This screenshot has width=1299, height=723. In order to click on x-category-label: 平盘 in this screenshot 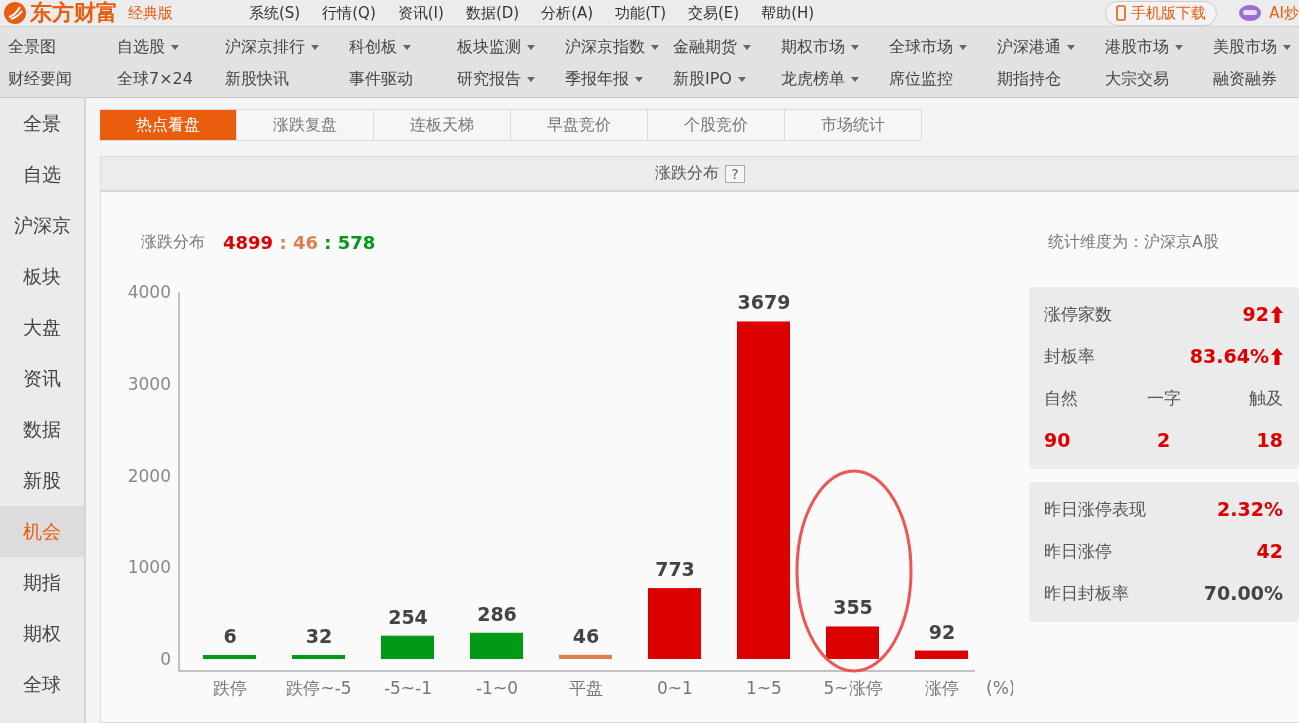, I will do `click(586, 688)`.